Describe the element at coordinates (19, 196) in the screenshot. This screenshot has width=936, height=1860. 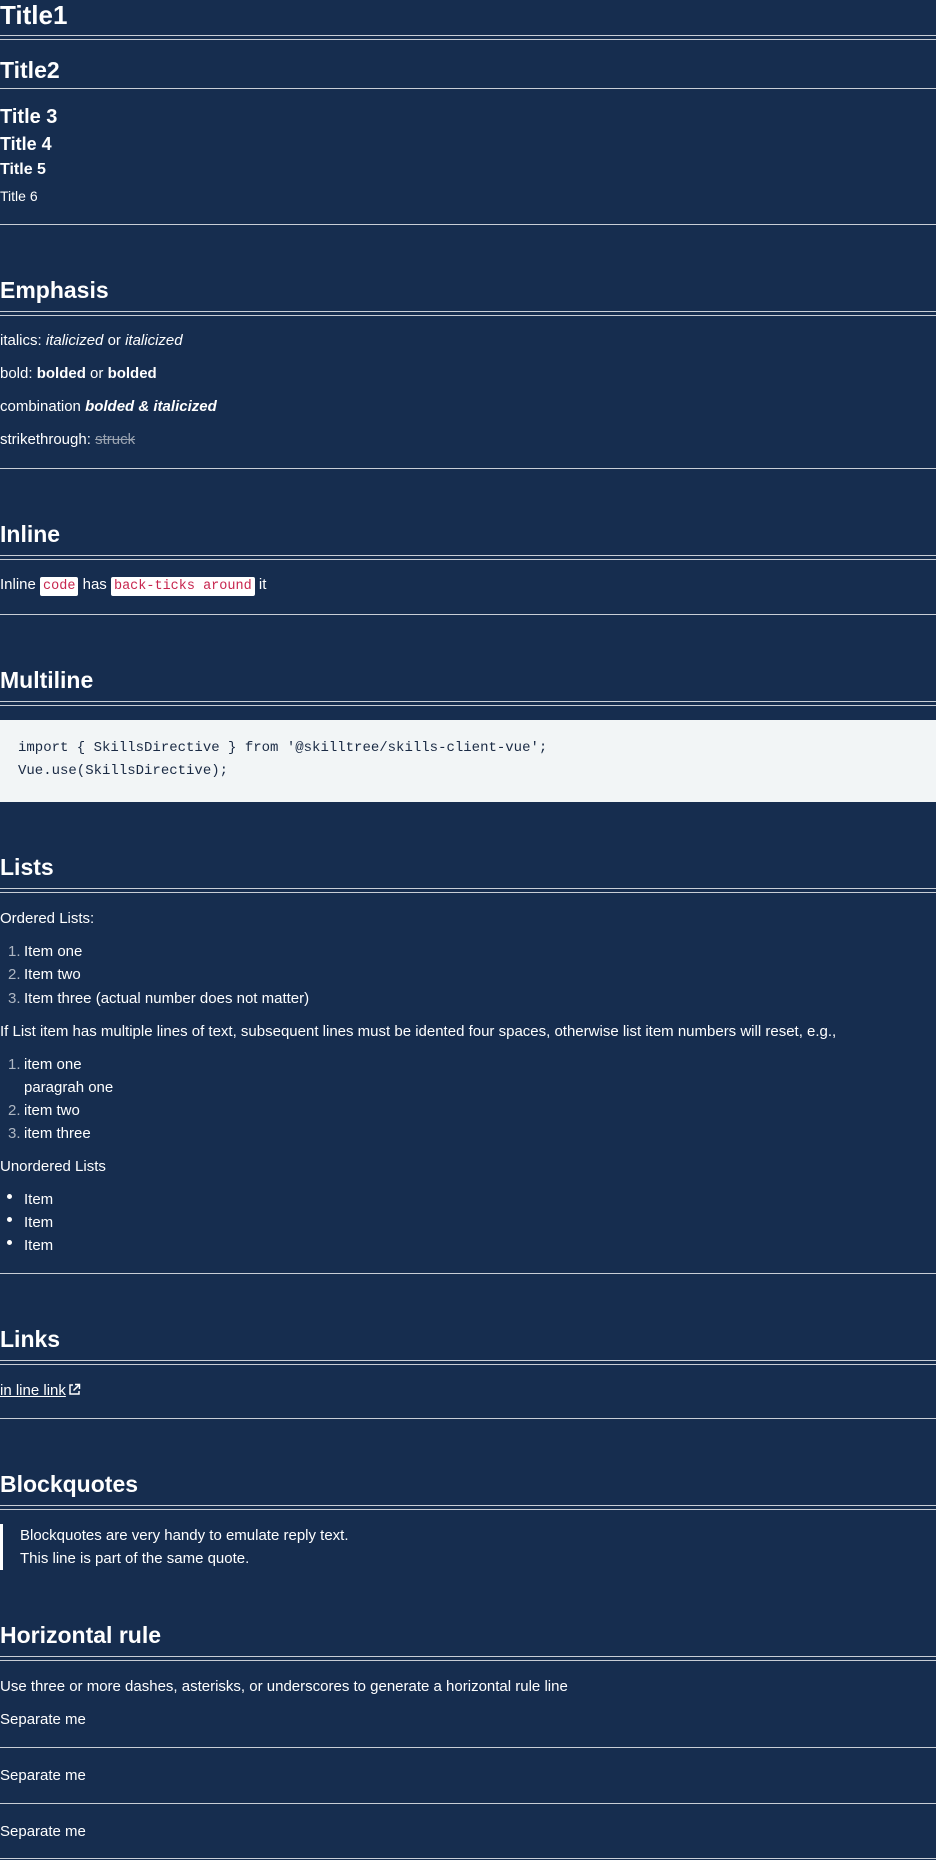
I see `title-6: Title 6` at that location.